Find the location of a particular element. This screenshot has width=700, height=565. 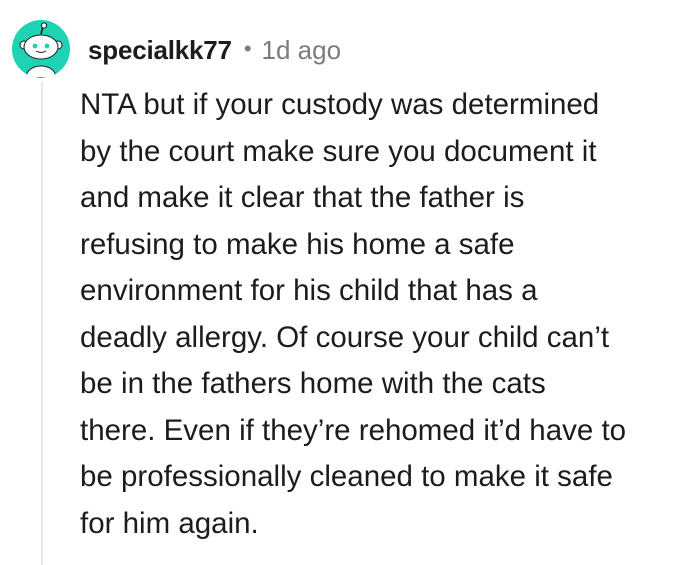

snoo-avatar-icon is located at coordinates (41, 50).